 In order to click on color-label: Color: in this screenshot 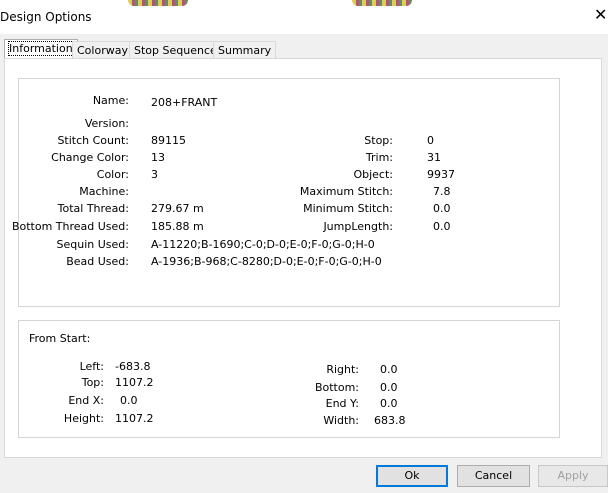, I will do `click(112, 174)`.